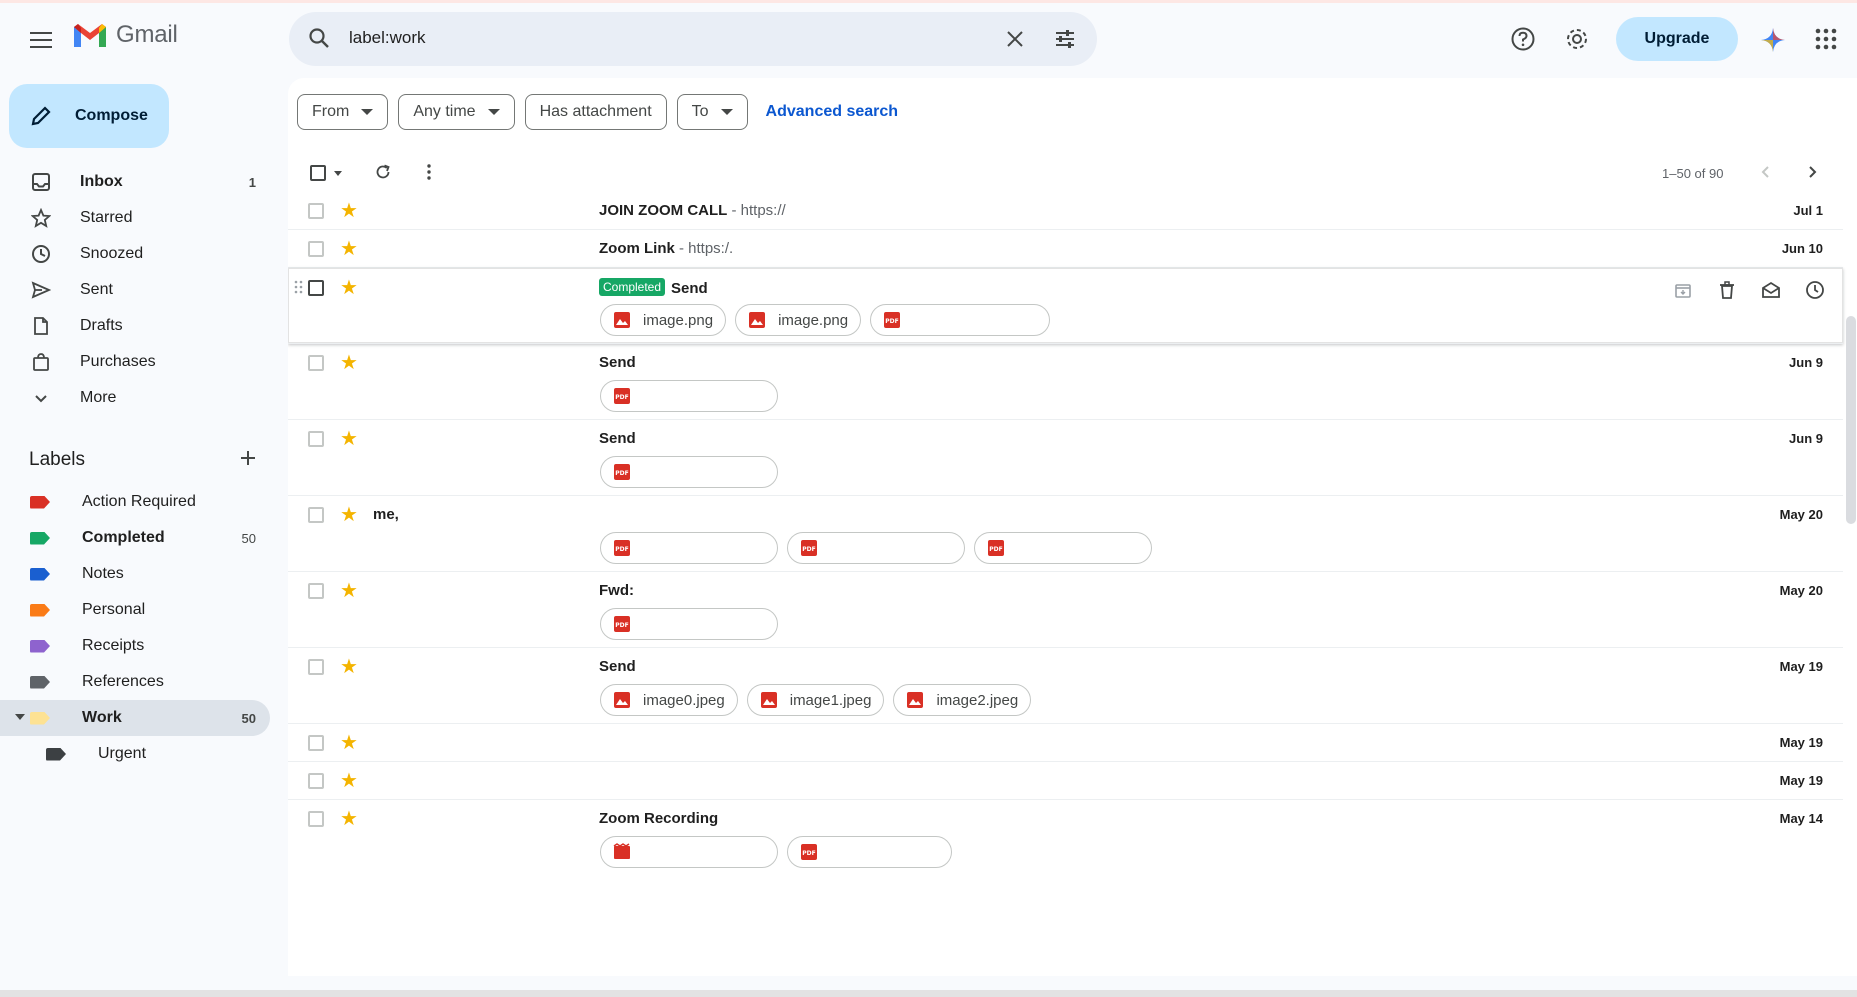 The width and height of the screenshot is (1857, 997). What do you see at coordinates (125, 35) in the screenshot?
I see `gmail-logo: Gmail` at bounding box center [125, 35].